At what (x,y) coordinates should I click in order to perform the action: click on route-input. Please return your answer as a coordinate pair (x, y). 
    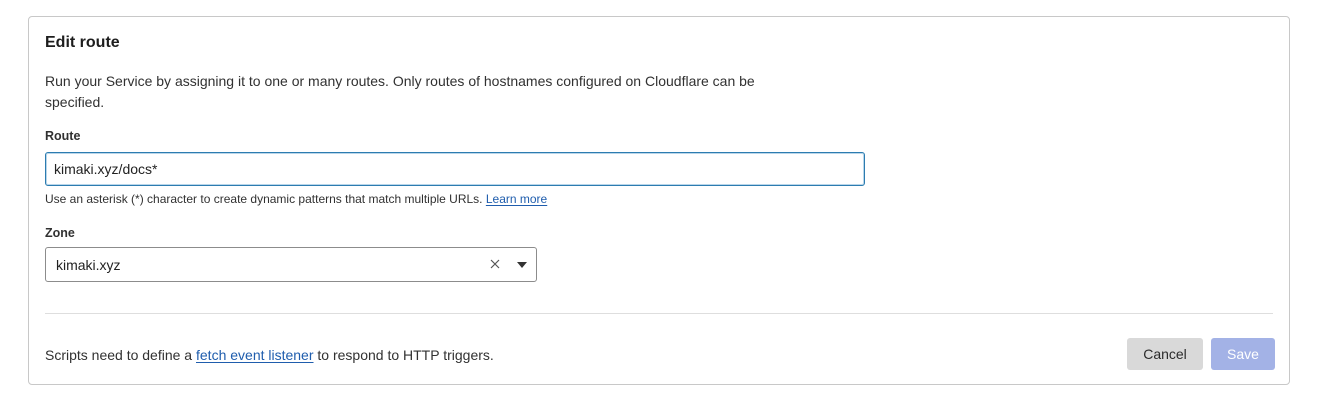
    Looking at the image, I should click on (455, 169).